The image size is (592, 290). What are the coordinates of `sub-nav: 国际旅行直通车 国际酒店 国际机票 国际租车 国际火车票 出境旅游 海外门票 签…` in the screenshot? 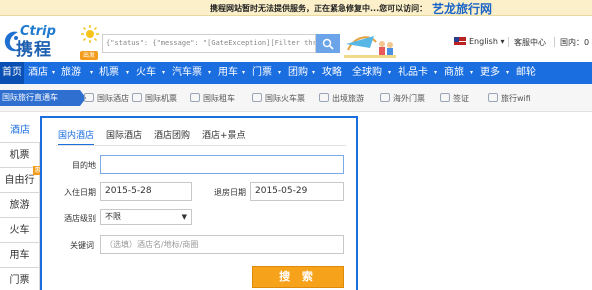 It's located at (296, 98).